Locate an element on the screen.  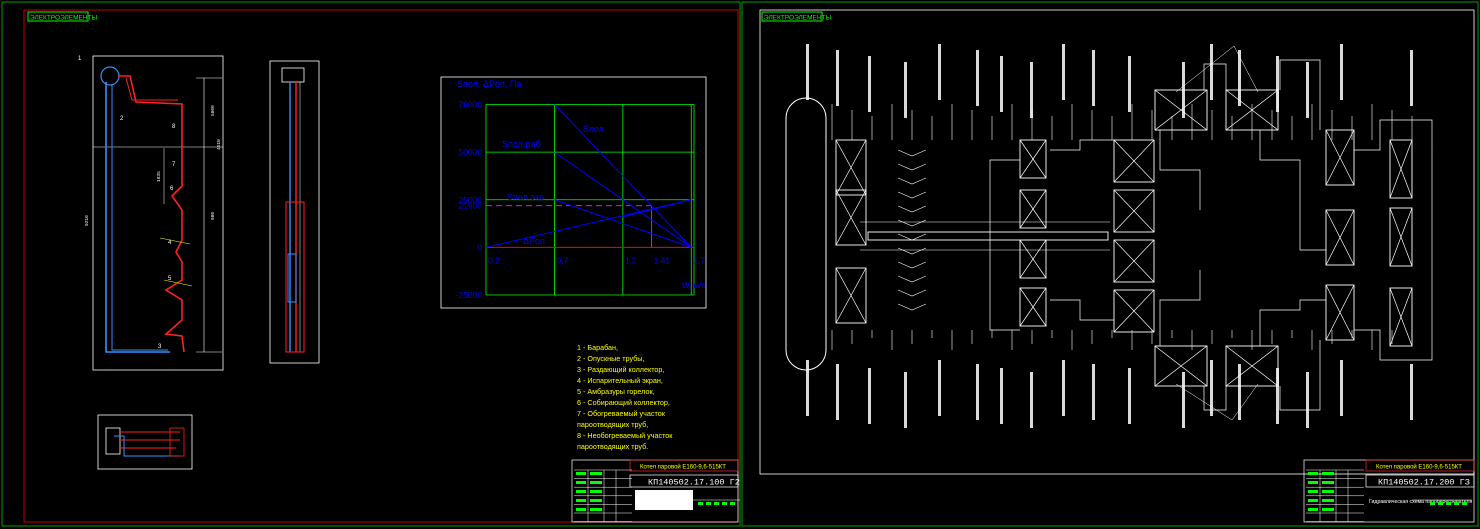
dim-label-2: 4510 is located at coordinates (219, 144).